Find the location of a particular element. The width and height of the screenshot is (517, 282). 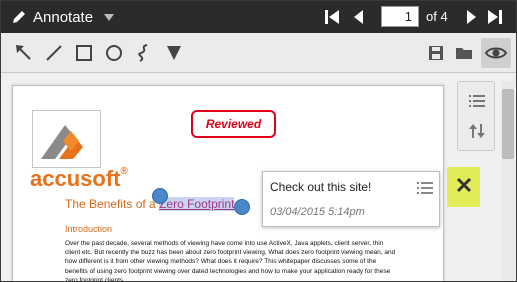

page-count: of 4 is located at coordinates (437, 16).